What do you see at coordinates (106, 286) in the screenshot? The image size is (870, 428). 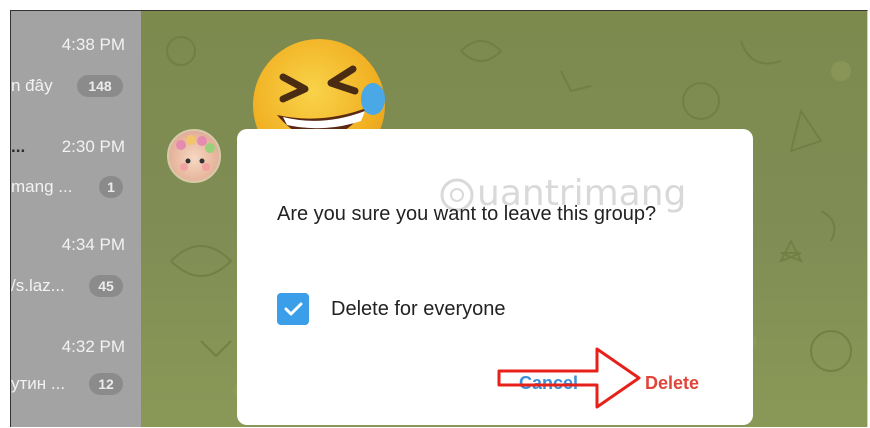 I see `unread-badge: 45` at bounding box center [106, 286].